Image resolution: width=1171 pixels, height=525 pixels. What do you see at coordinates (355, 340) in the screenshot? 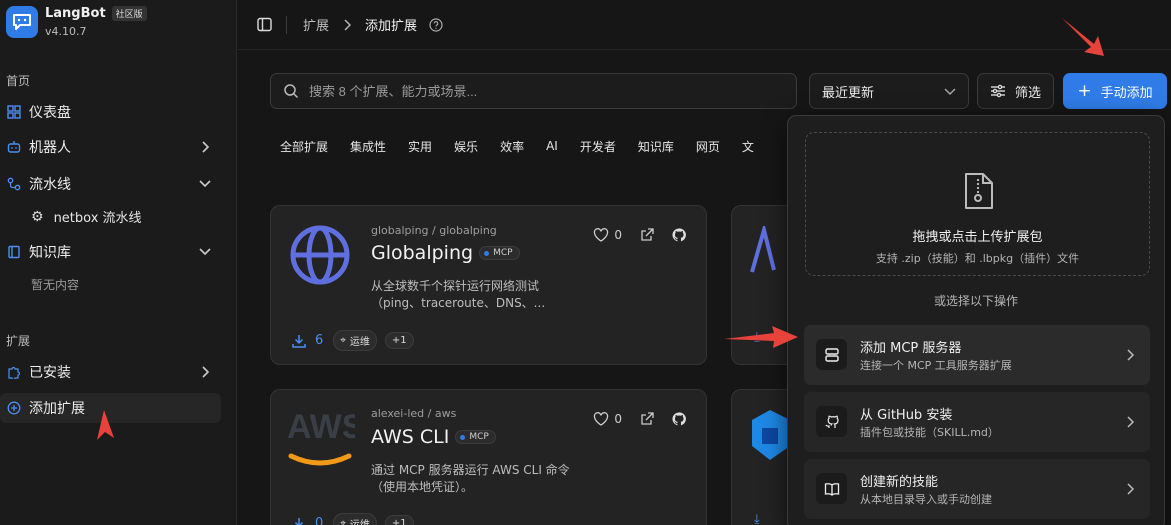
I see `tag-badge: ⌖运维` at bounding box center [355, 340].